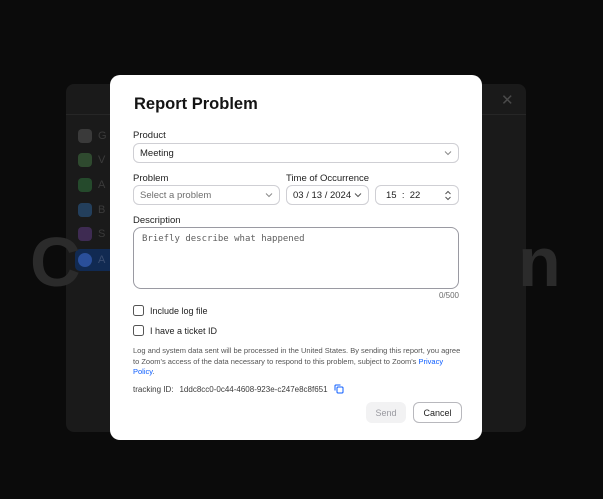  What do you see at coordinates (322, 195) in the screenshot?
I see `date-value: 03 / 13 / 2024` at bounding box center [322, 195].